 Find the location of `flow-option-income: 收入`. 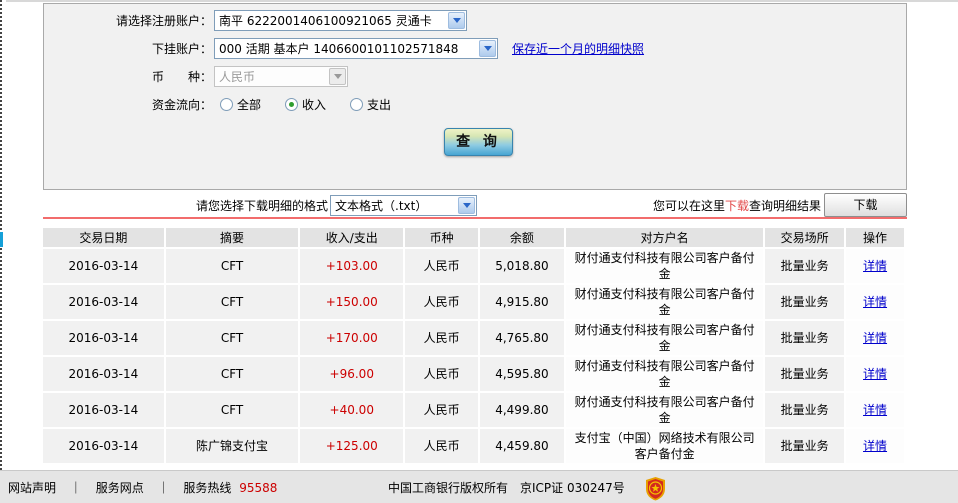

flow-option-income: 收入 is located at coordinates (305, 104).